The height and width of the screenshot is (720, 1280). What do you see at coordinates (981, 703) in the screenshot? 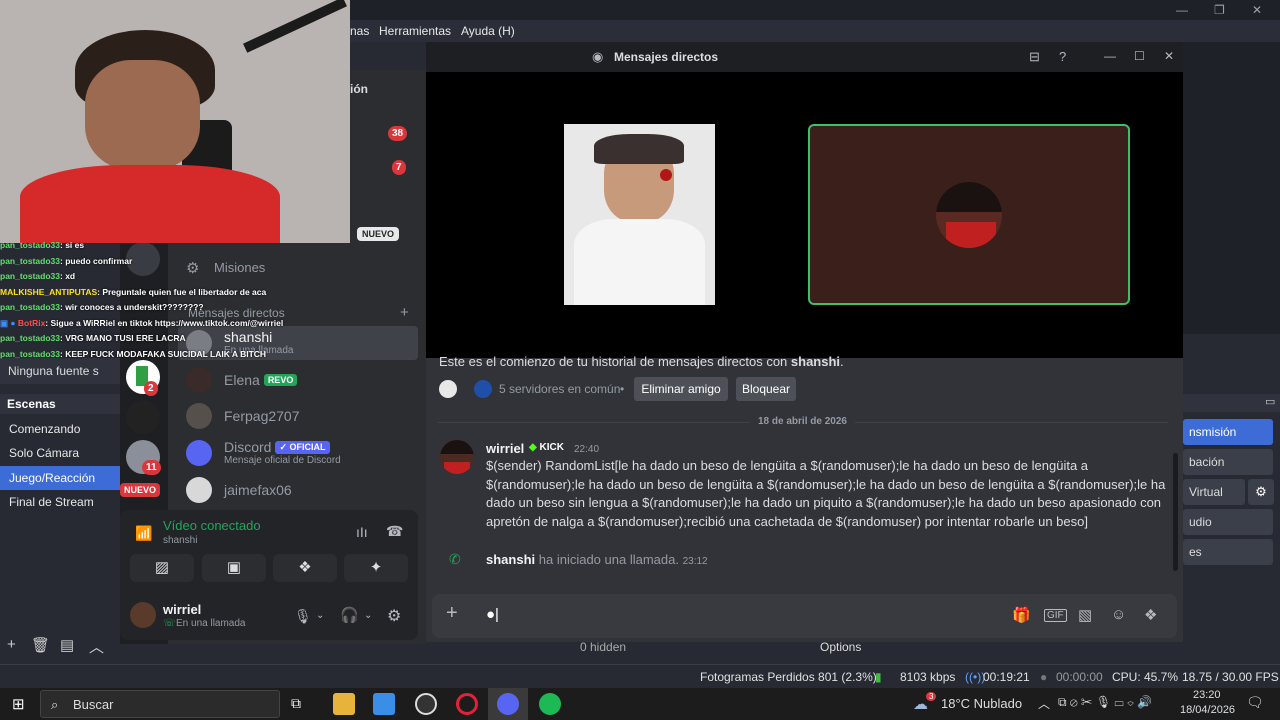
I see `weather-text: 18°C Nublado` at bounding box center [981, 703].